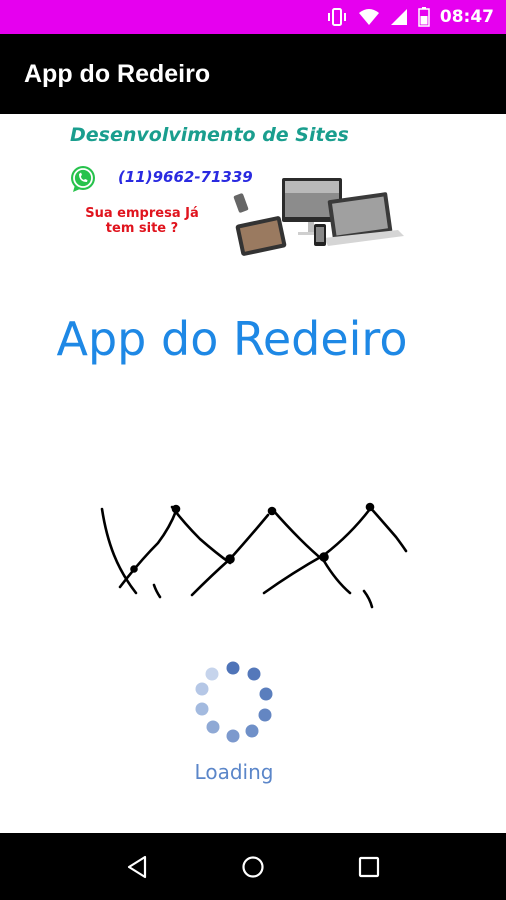 This screenshot has width=506, height=900. Describe the element at coordinates (337, 17) in the screenshot. I see `vibrate-icon` at that location.